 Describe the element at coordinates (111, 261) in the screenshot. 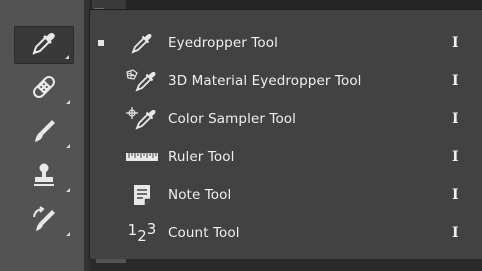

I see `flyout-bottom-tab` at that location.